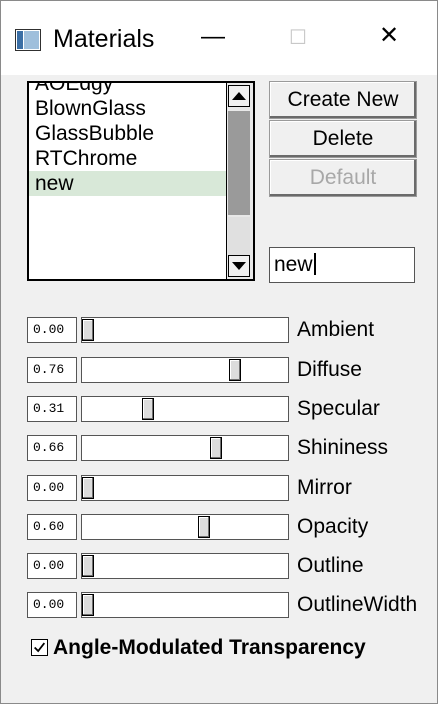 This screenshot has height=706, width=440. What do you see at coordinates (329, 369) in the screenshot?
I see `slider-label: Diffuse` at bounding box center [329, 369].